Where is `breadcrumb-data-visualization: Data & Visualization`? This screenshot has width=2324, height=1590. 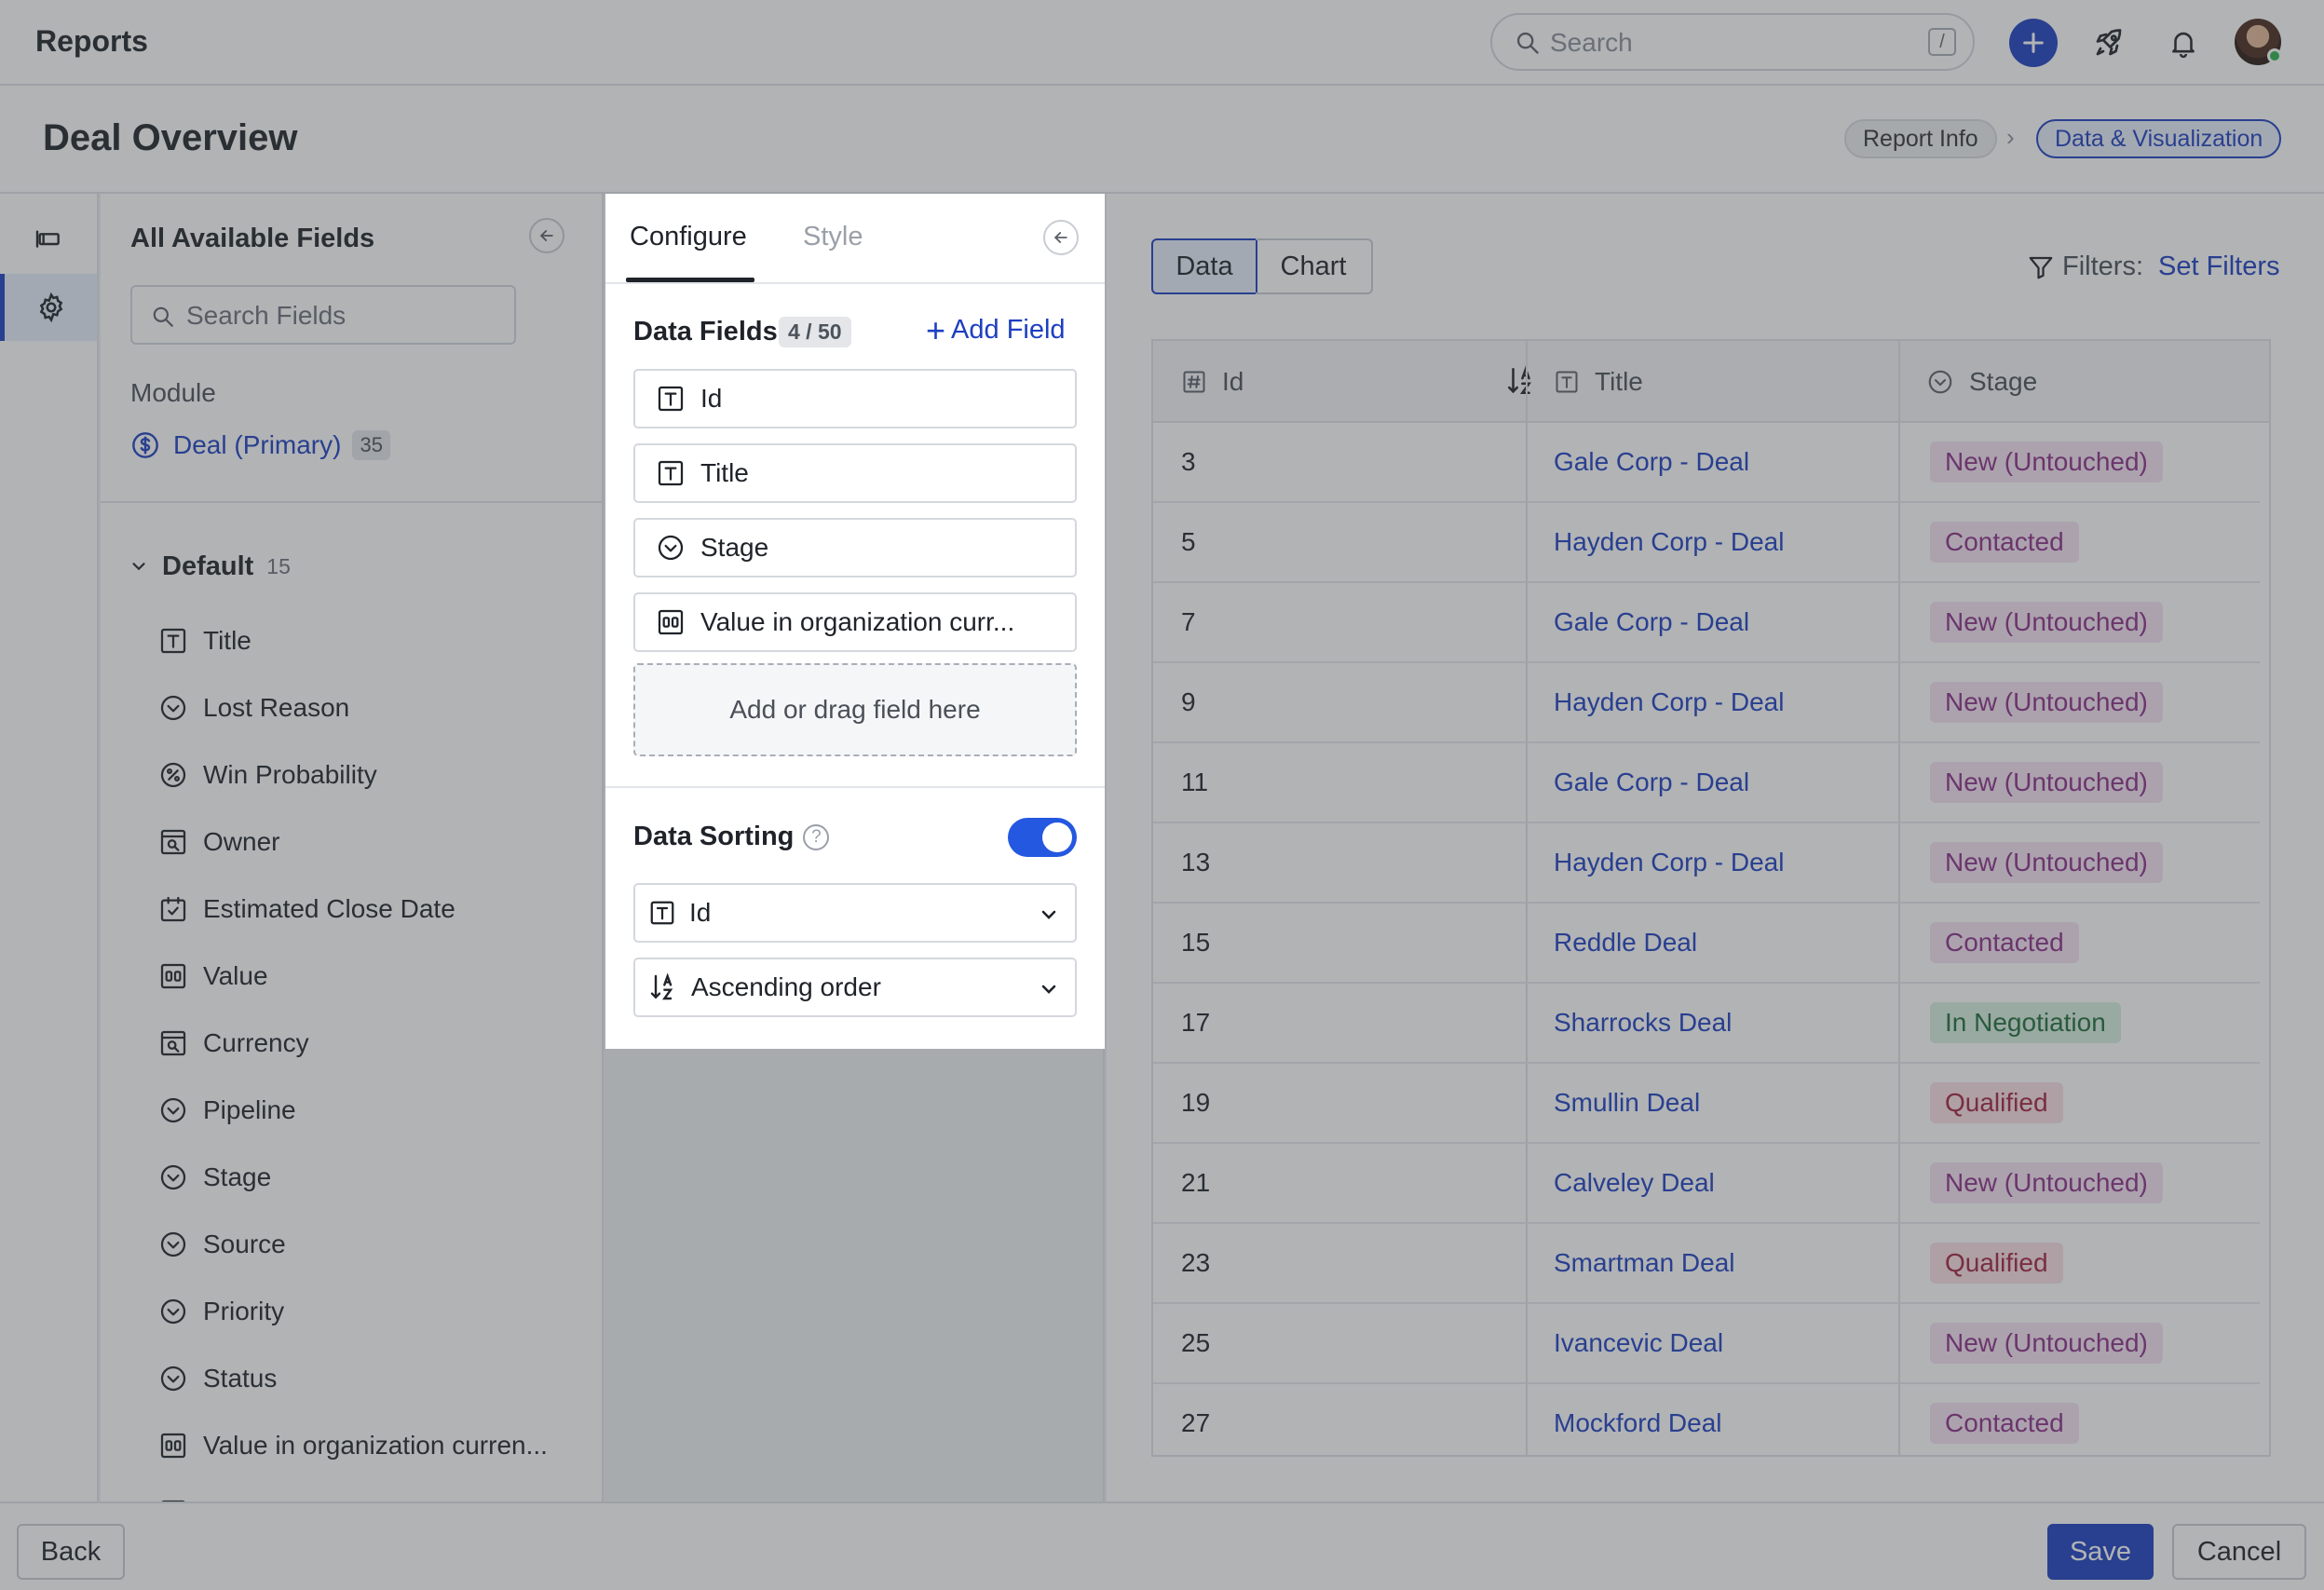
breadcrumb-data-visualization: Data & Visualization is located at coordinates (2159, 138).